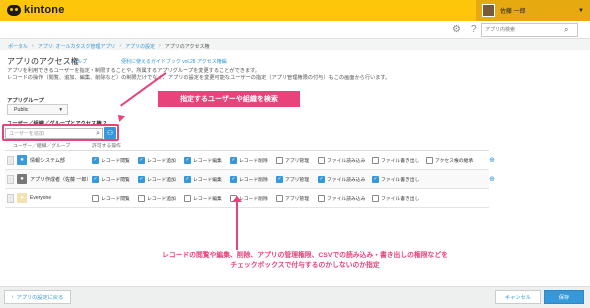  What do you see at coordinates (18, 46) in the screenshot?
I see `breadcrumb-portal: ポータル` at bounding box center [18, 46].